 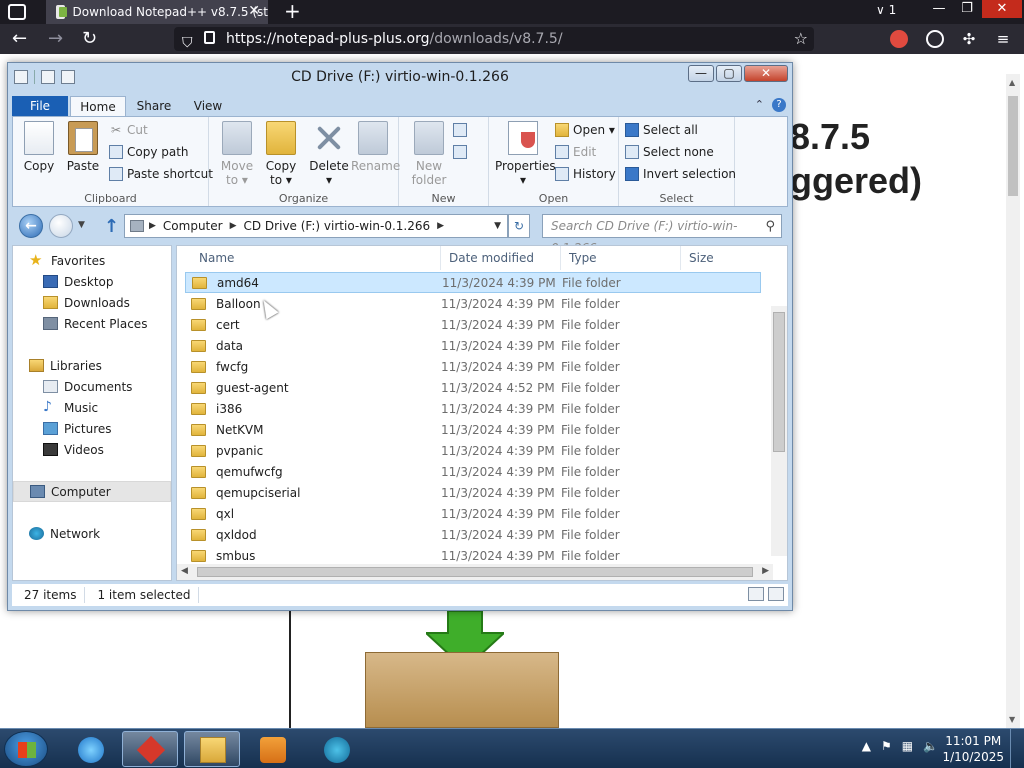 What do you see at coordinates (237, 154) in the screenshot?
I see `move-to-button: Move to ▾` at bounding box center [237, 154].